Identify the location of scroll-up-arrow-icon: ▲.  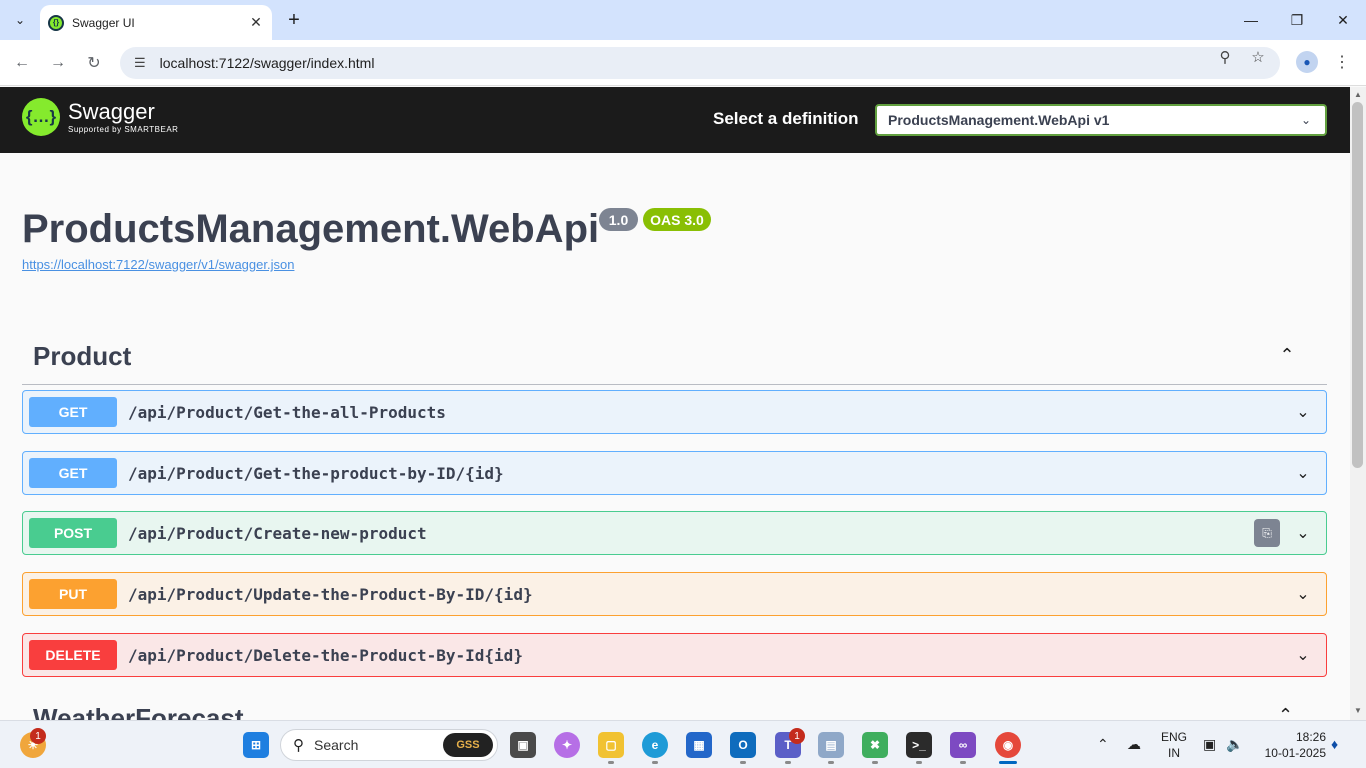
(1358, 94).